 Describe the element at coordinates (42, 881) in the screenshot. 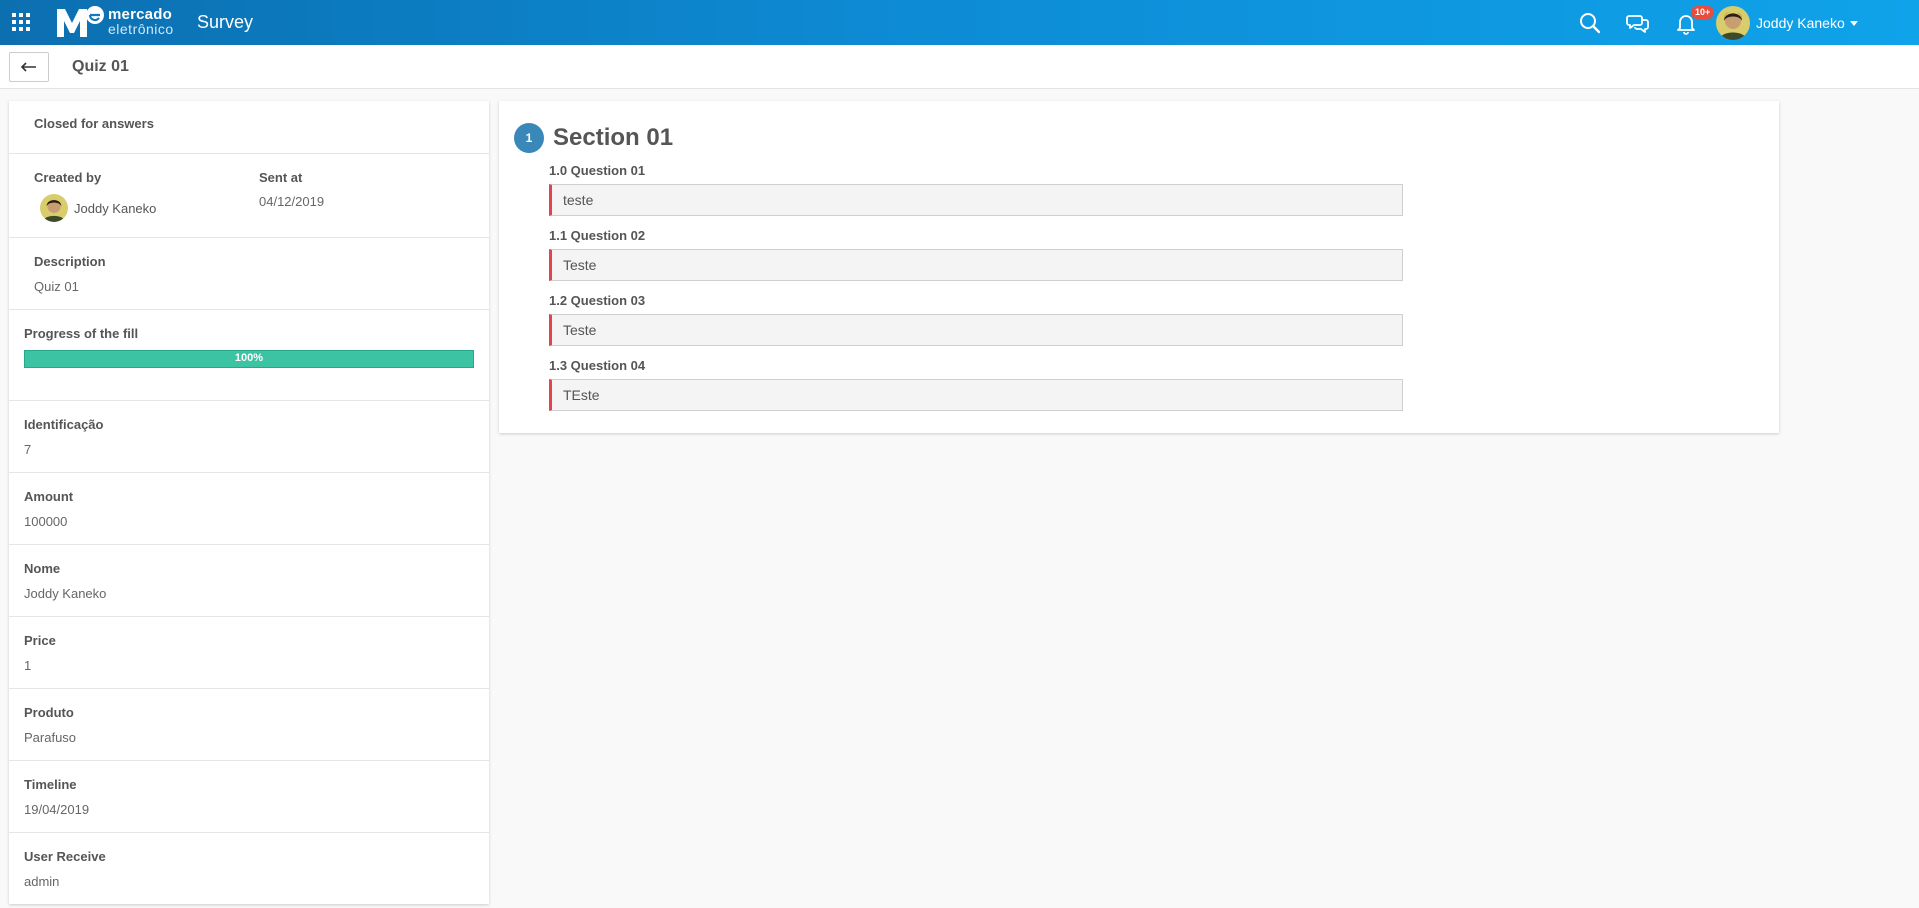

I see `field-value: admin` at that location.